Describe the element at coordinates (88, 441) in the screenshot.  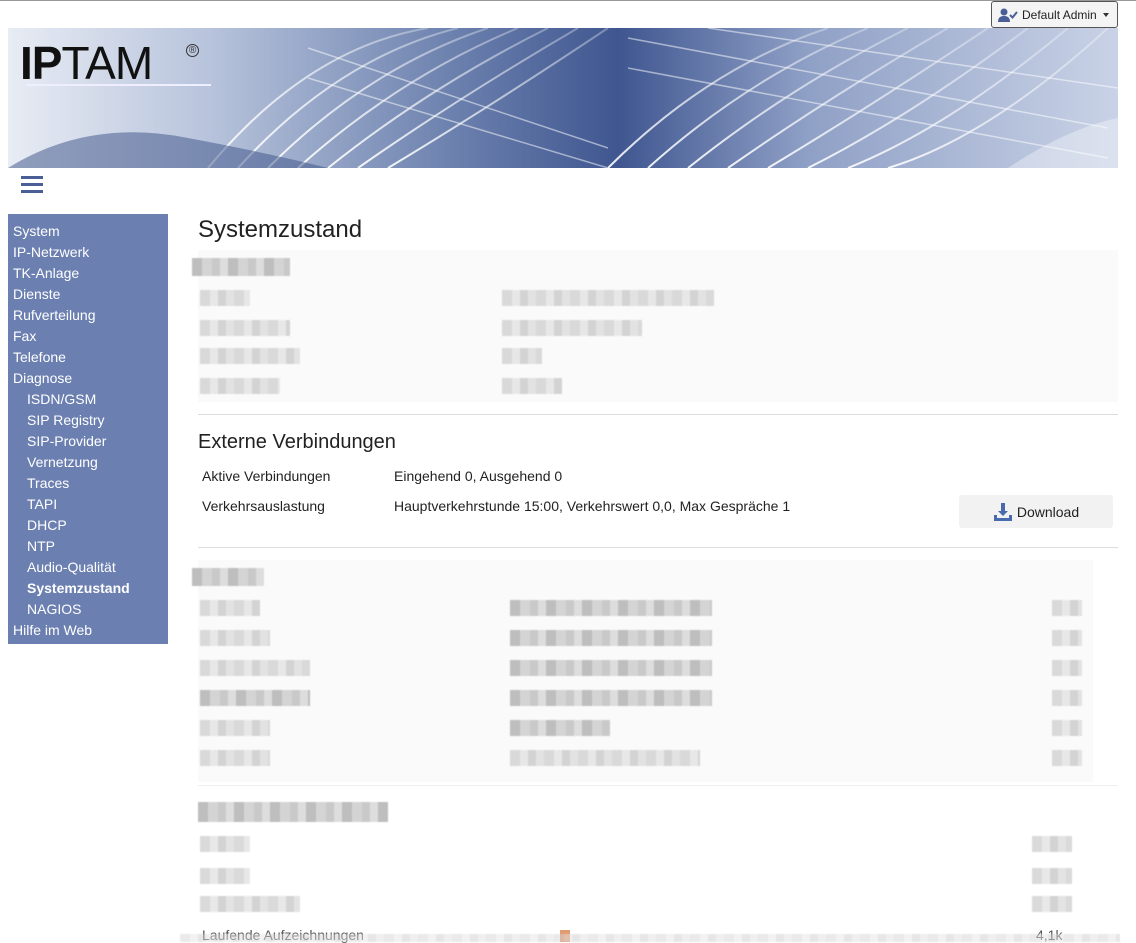
I see `sidebar-item-sip-provider: SIP-Provider` at that location.